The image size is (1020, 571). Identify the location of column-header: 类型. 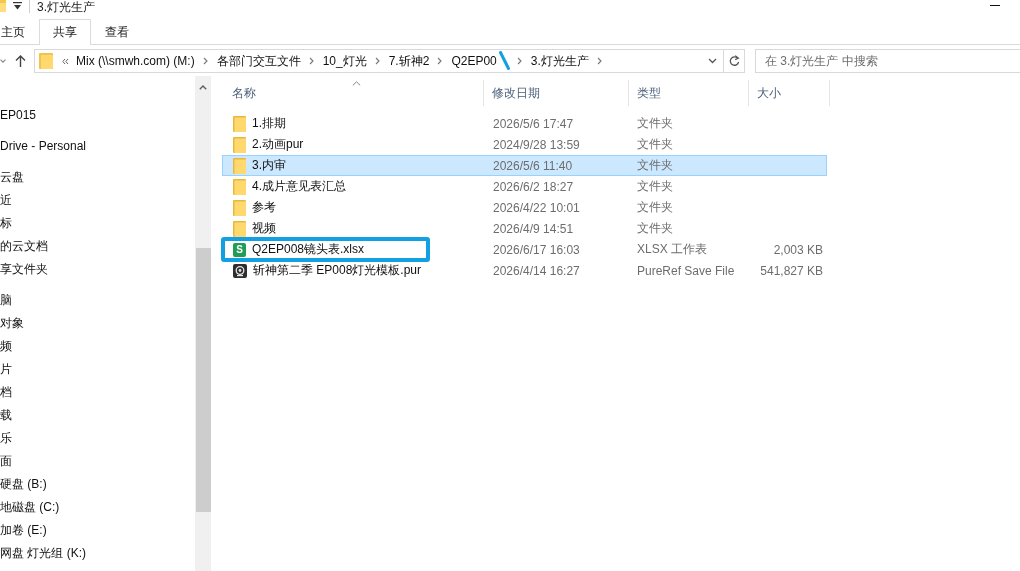
(689, 93).